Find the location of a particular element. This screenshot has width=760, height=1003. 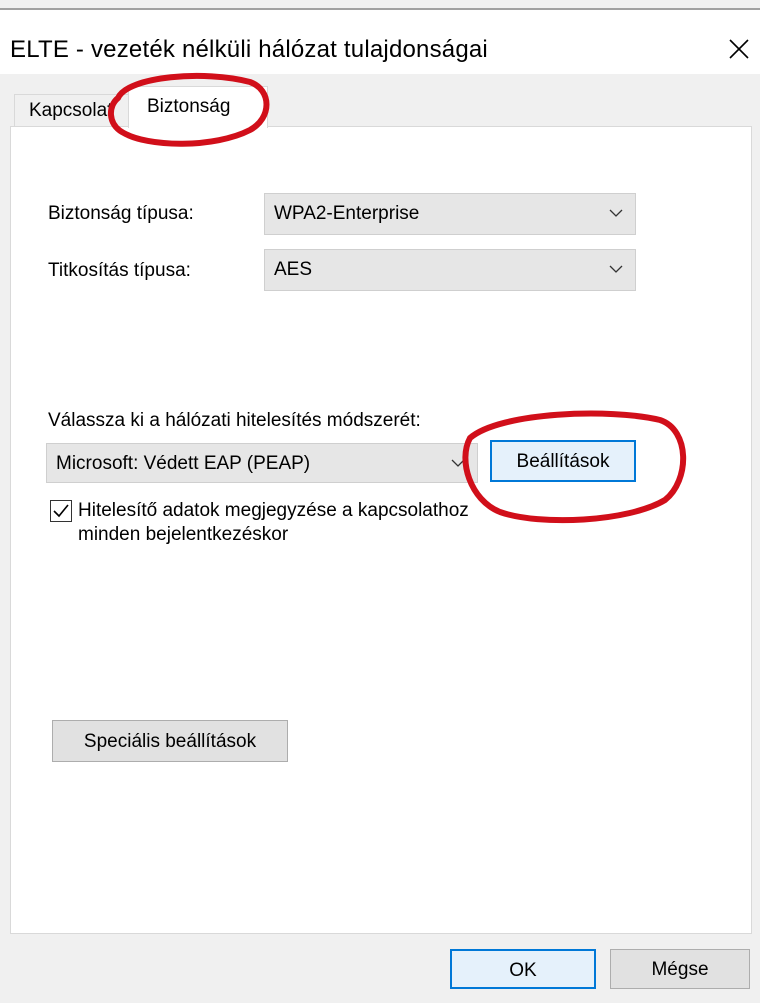

advanced-settings-button: Speciális beállítások is located at coordinates (170, 741).